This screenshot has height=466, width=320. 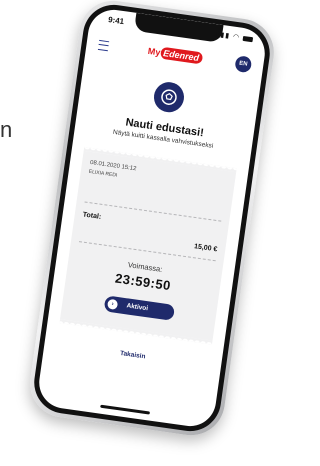 I want to click on logo-prefix: My, so click(x=154, y=51).